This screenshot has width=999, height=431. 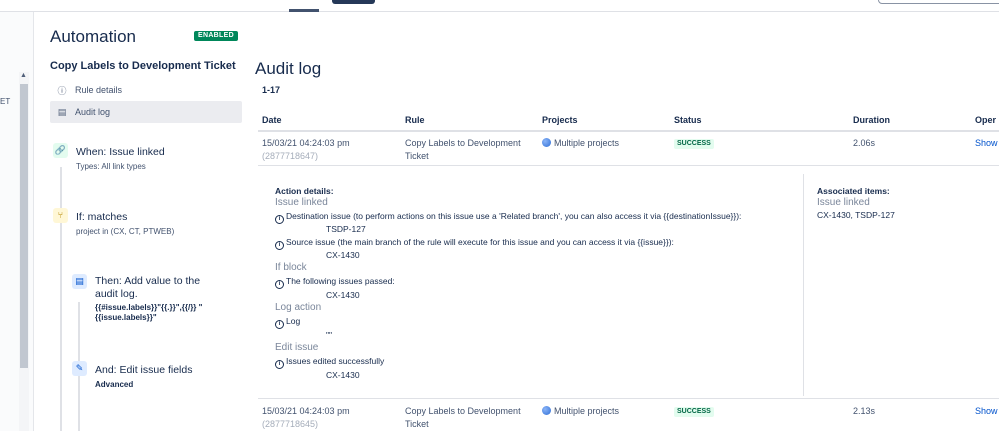 What do you see at coordinates (856, 215) in the screenshot?
I see `associated-issue-links: CX-1430, TSDP-127` at bounding box center [856, 215].